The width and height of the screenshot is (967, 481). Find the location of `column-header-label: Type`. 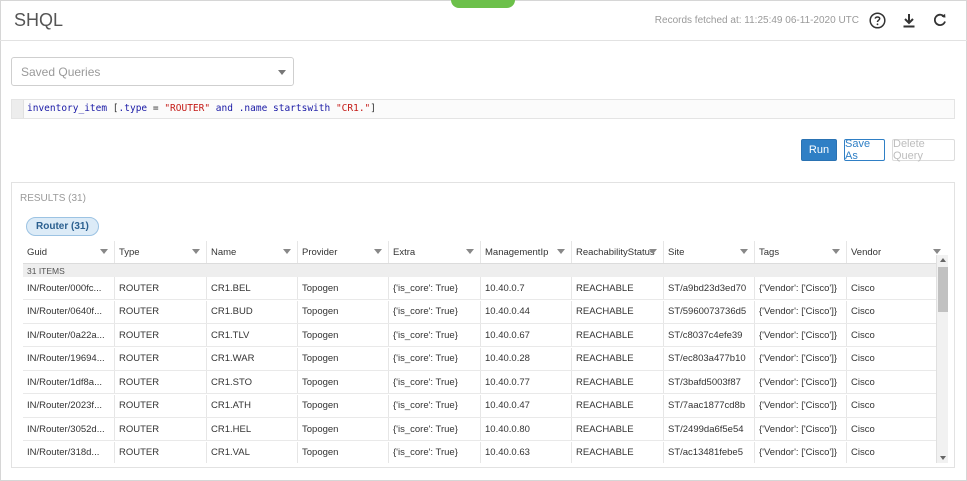

column-header-label: Type is located at coordinates (129, 252).